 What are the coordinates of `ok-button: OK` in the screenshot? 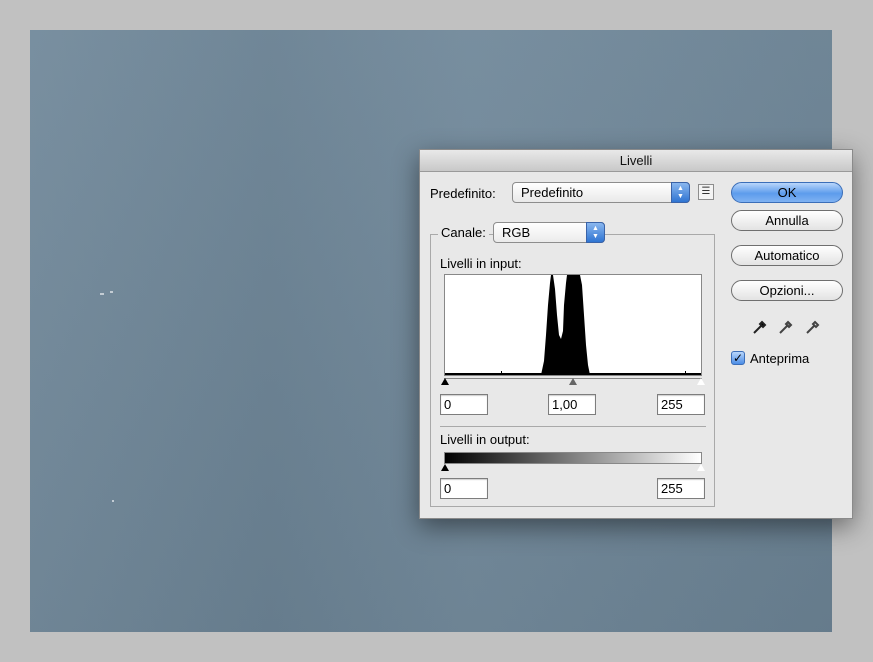 It's located at (787, 192).